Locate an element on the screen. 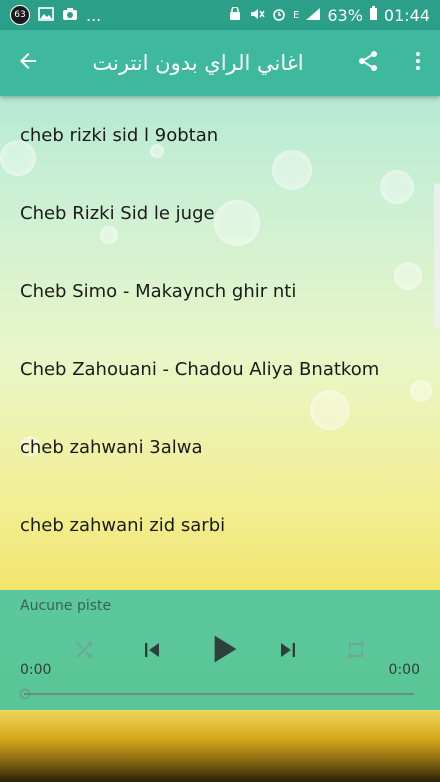  battery-percent: 63% is located at coordinates (345, 15).